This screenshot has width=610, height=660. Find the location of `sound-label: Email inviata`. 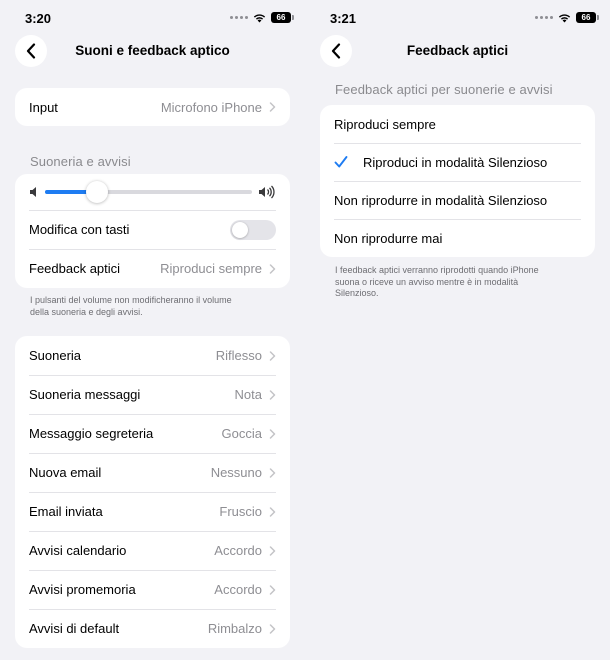

sound-label: Email inviata is located at coordinates (66, 511).